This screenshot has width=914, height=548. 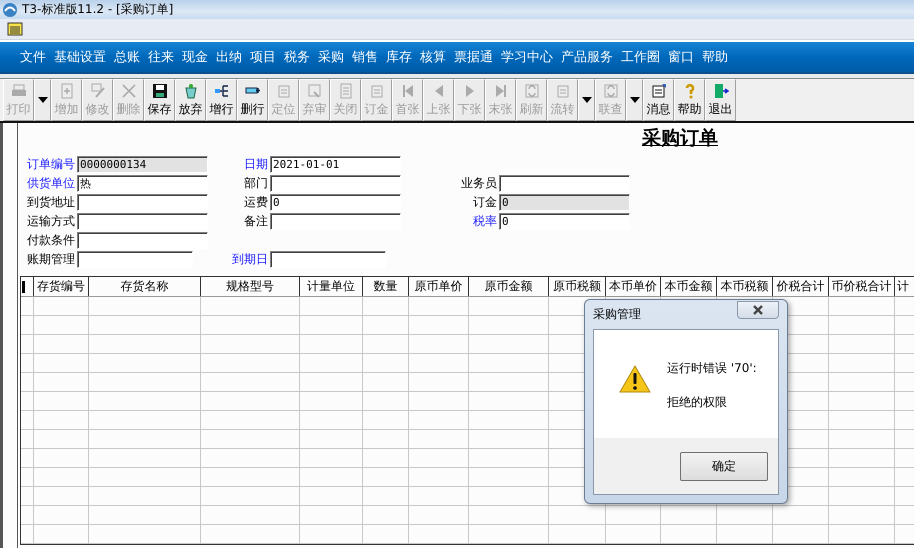 What do you see at coordinates (720, 100) in the screenshot?
I see `toolbar-button: 退出` at bounding box center [720, 100].